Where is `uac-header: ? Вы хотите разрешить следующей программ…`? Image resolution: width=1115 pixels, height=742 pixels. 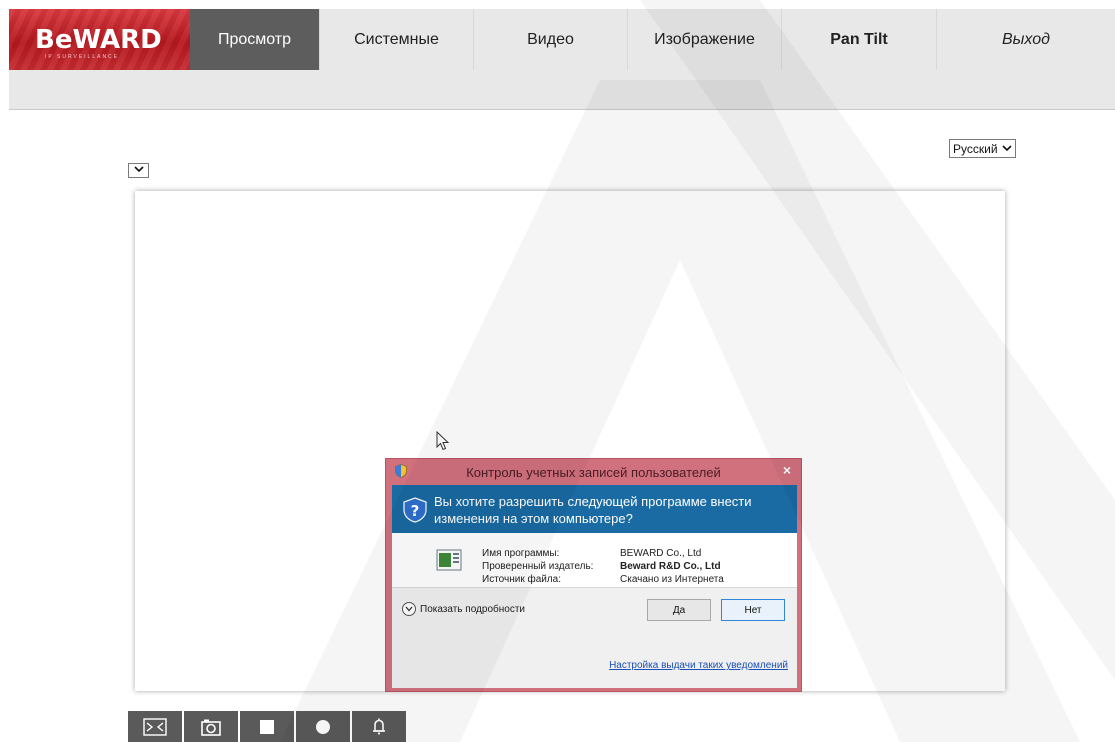
uac-header: ? Вы хотите разрешить следующей программ… is located at coordinates (594, 509).